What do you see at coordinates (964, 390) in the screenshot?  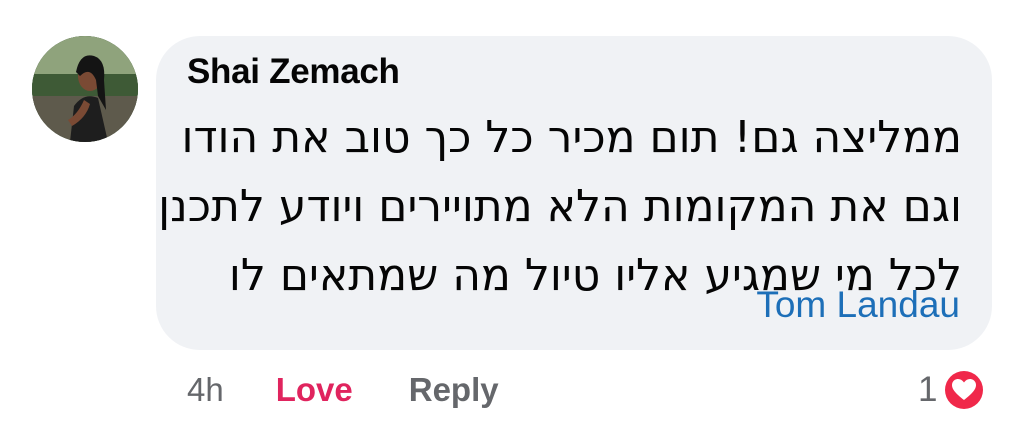 I see `heart-icon` at bounding box center [964, 390].